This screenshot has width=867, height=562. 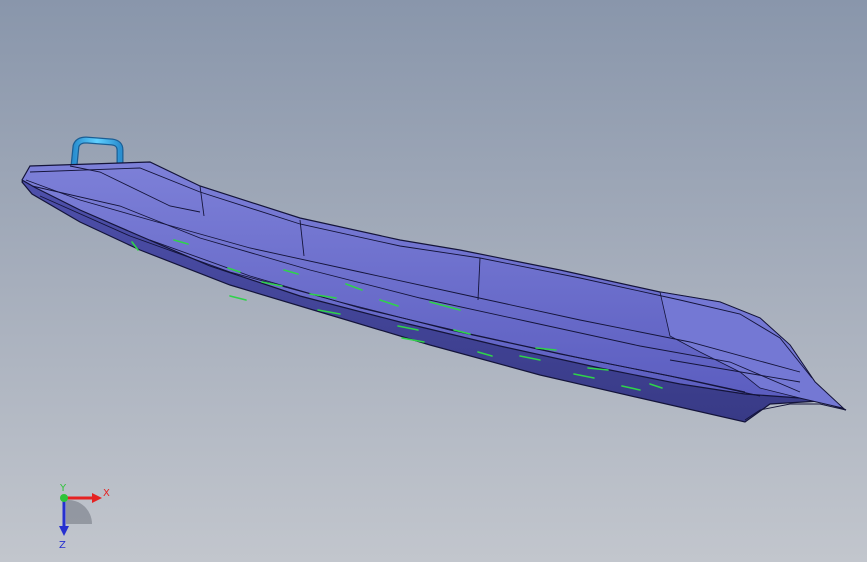 I want to click on triad-shadow, so click(x=79, y=511).